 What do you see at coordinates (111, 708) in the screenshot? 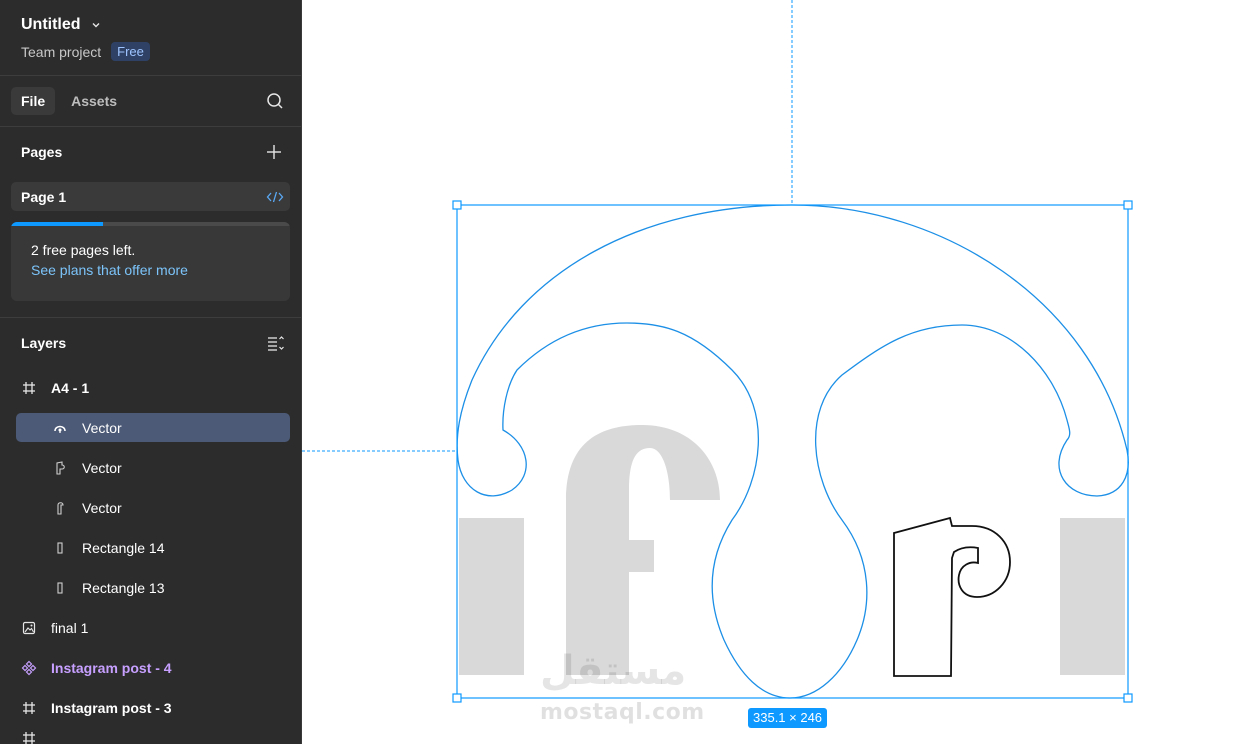
I see `layer-label: Instagram post - 3` at bounding box center [111, 708].